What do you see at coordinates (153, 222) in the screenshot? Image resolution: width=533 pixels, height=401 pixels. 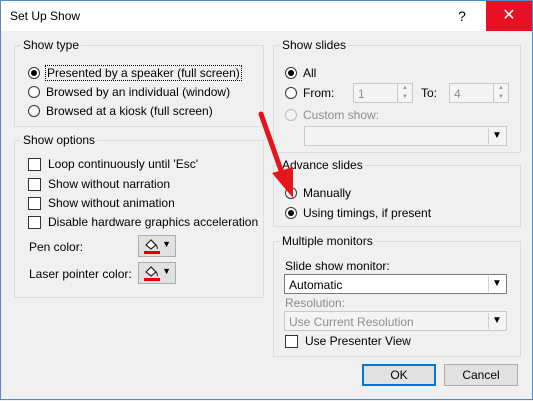 I see `checkbox-label: Disable hardware graphics acceleration` at bounding box center [153, 222].